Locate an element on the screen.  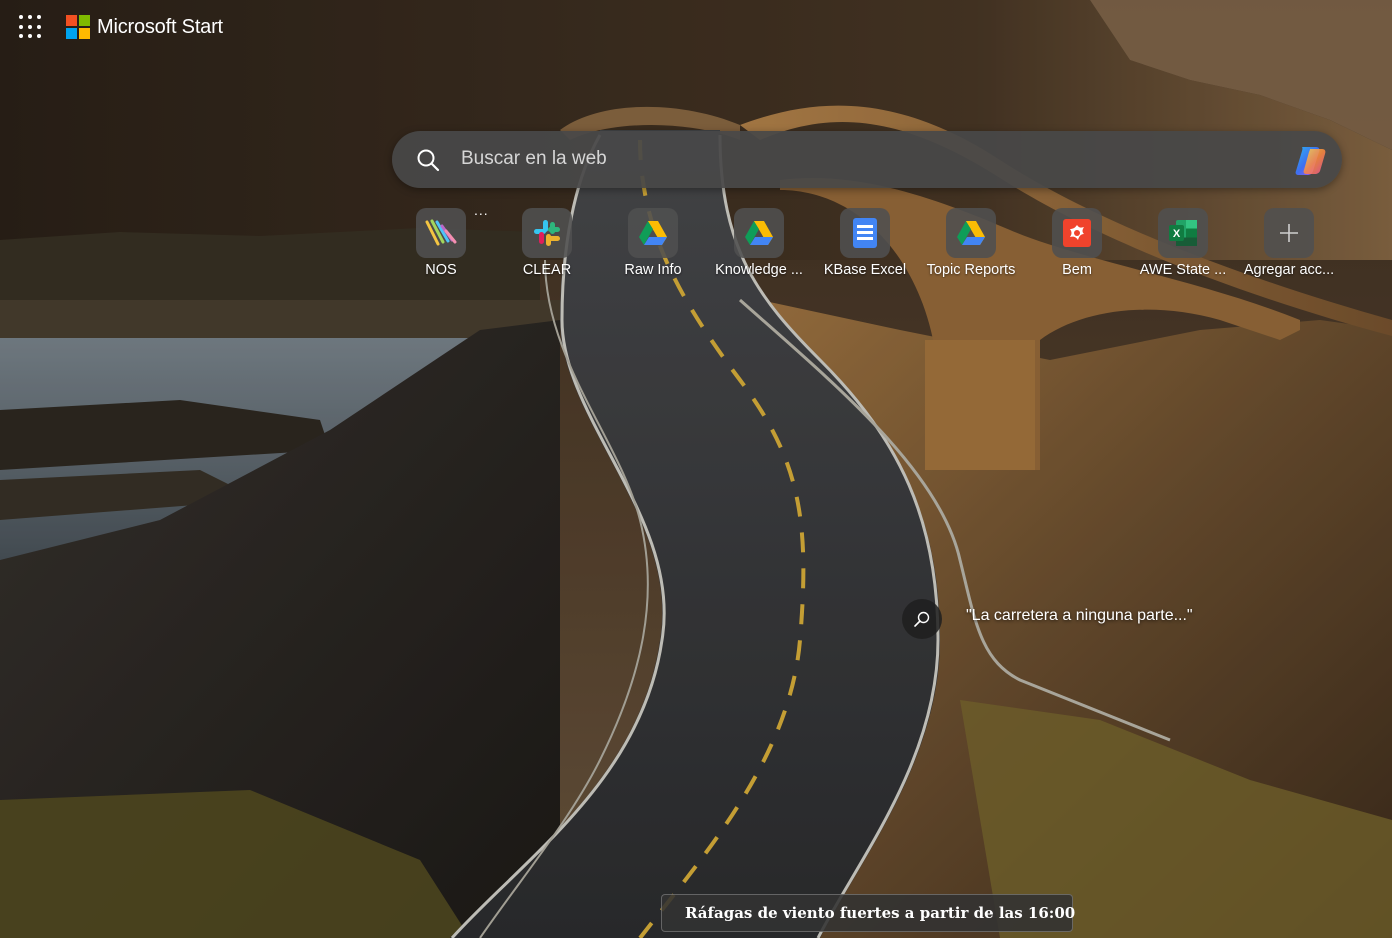
tile-label: KBase Excel is located at coordinates (865, 270).